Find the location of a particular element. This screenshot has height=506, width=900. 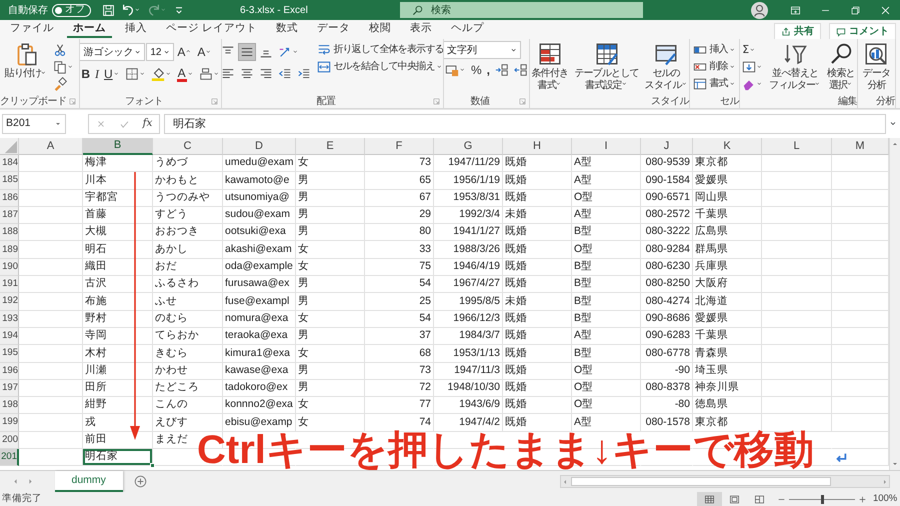

table-cell: nomura@exa is located at coordinates (259, 319).